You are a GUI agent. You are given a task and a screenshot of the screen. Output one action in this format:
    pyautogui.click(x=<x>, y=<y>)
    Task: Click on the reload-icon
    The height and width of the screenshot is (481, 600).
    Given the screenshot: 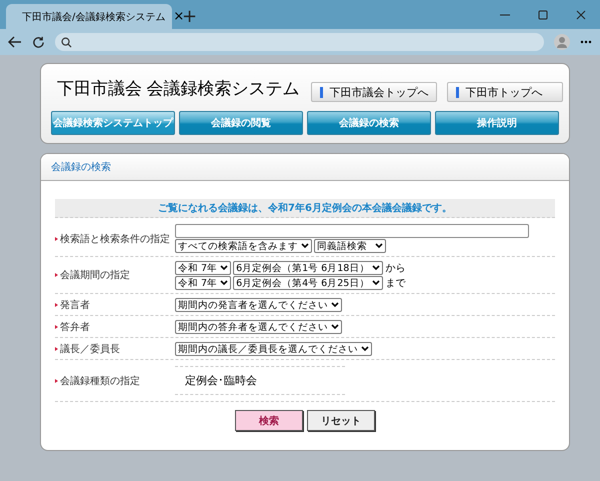 What is the action you would take?
    pyautogui.click(x=38, y=42)
    